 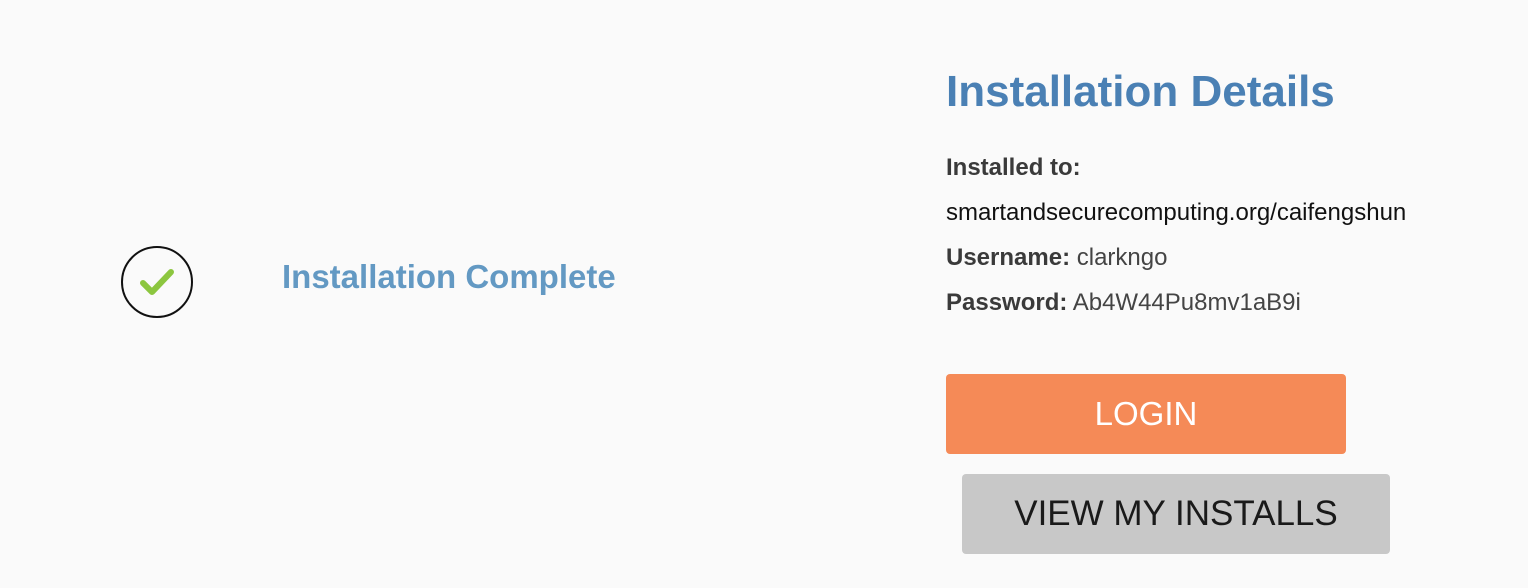 I want to click on installation-details-title: Installation Details, so click(x=1140, y=91).